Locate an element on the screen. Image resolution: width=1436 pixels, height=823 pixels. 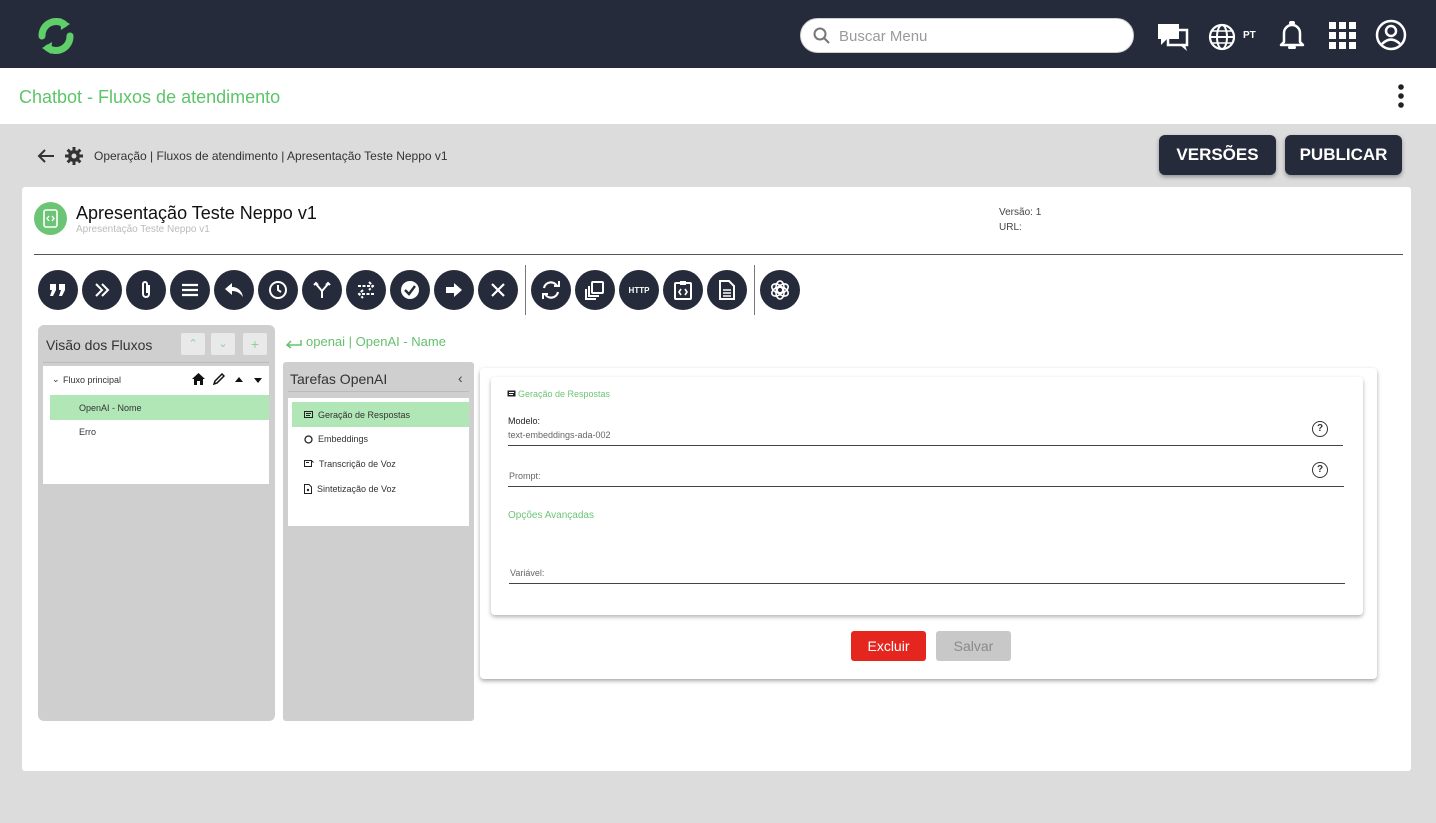
tasks-panel-title: Tarefas OpenAI is located at coordinates (339, 379).